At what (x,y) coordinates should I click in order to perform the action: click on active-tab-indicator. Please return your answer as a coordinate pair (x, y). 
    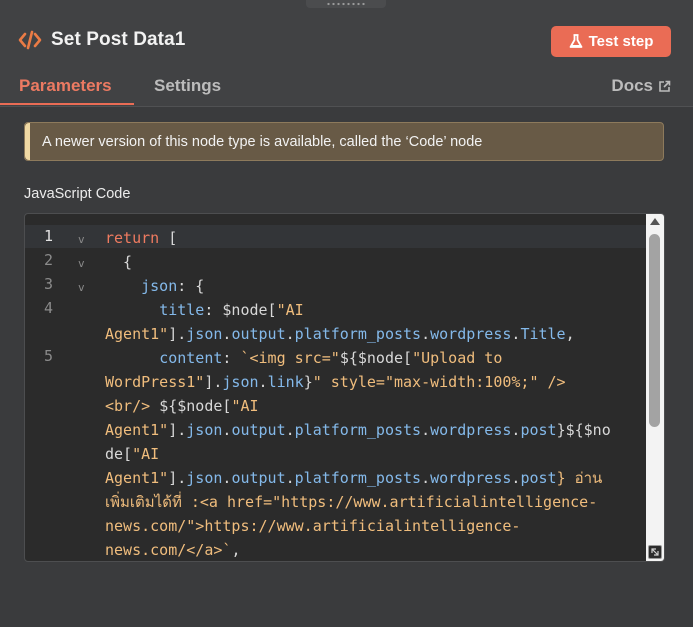
    Looking at the image, I should click on (67, 104).